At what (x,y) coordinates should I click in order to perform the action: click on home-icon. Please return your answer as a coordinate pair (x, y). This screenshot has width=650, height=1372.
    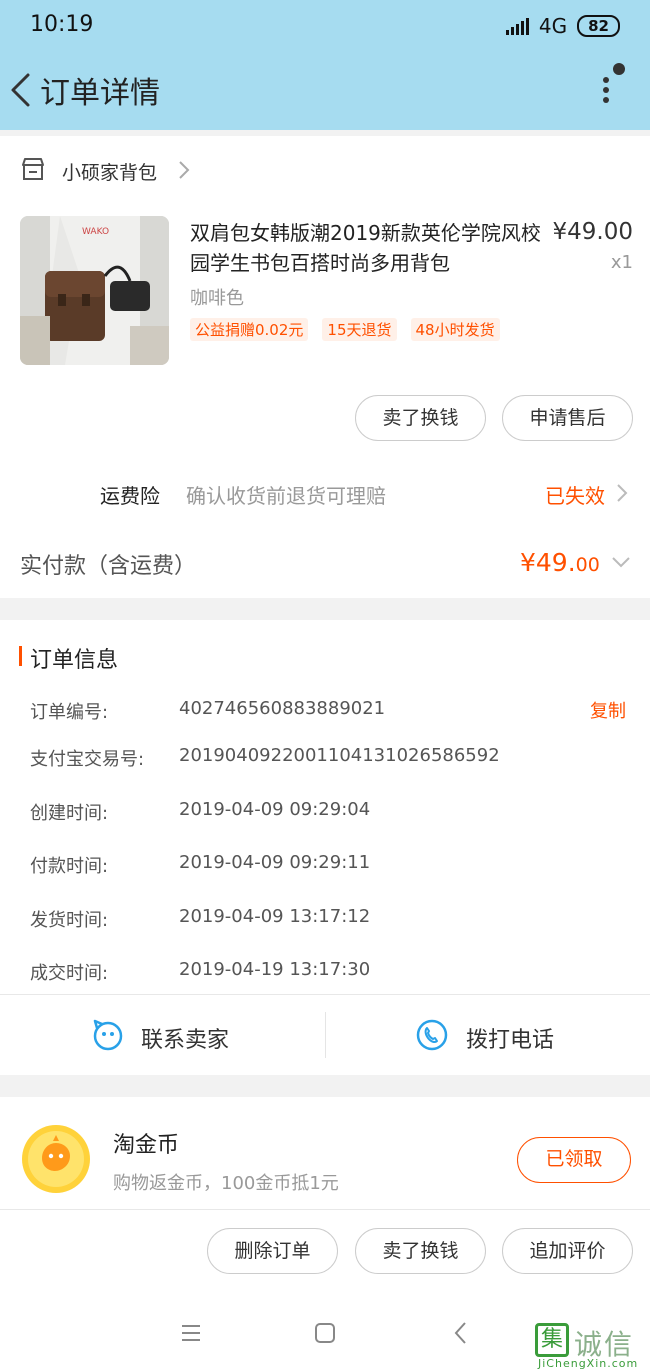
    Looking at the image, I should click on (325, 1333).